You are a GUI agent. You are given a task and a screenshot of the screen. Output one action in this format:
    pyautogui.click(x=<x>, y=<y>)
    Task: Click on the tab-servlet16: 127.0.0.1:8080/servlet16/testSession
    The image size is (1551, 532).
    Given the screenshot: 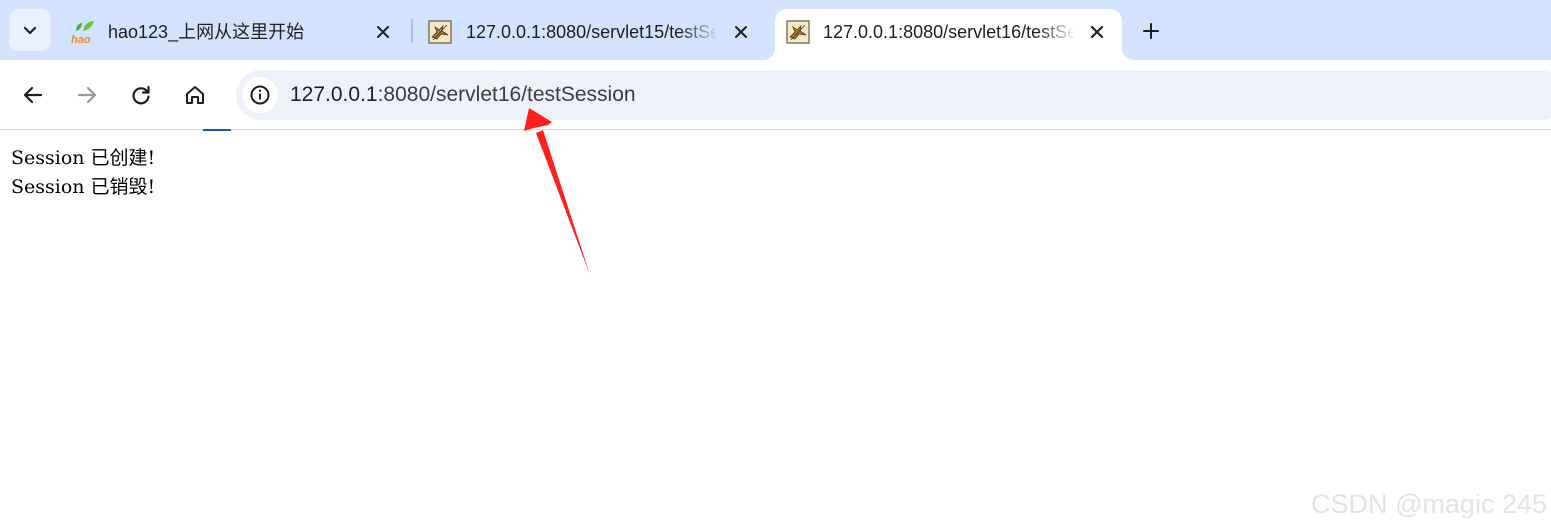 What is the action you would take?
    pyautogui.click(x=948, y=34)
    